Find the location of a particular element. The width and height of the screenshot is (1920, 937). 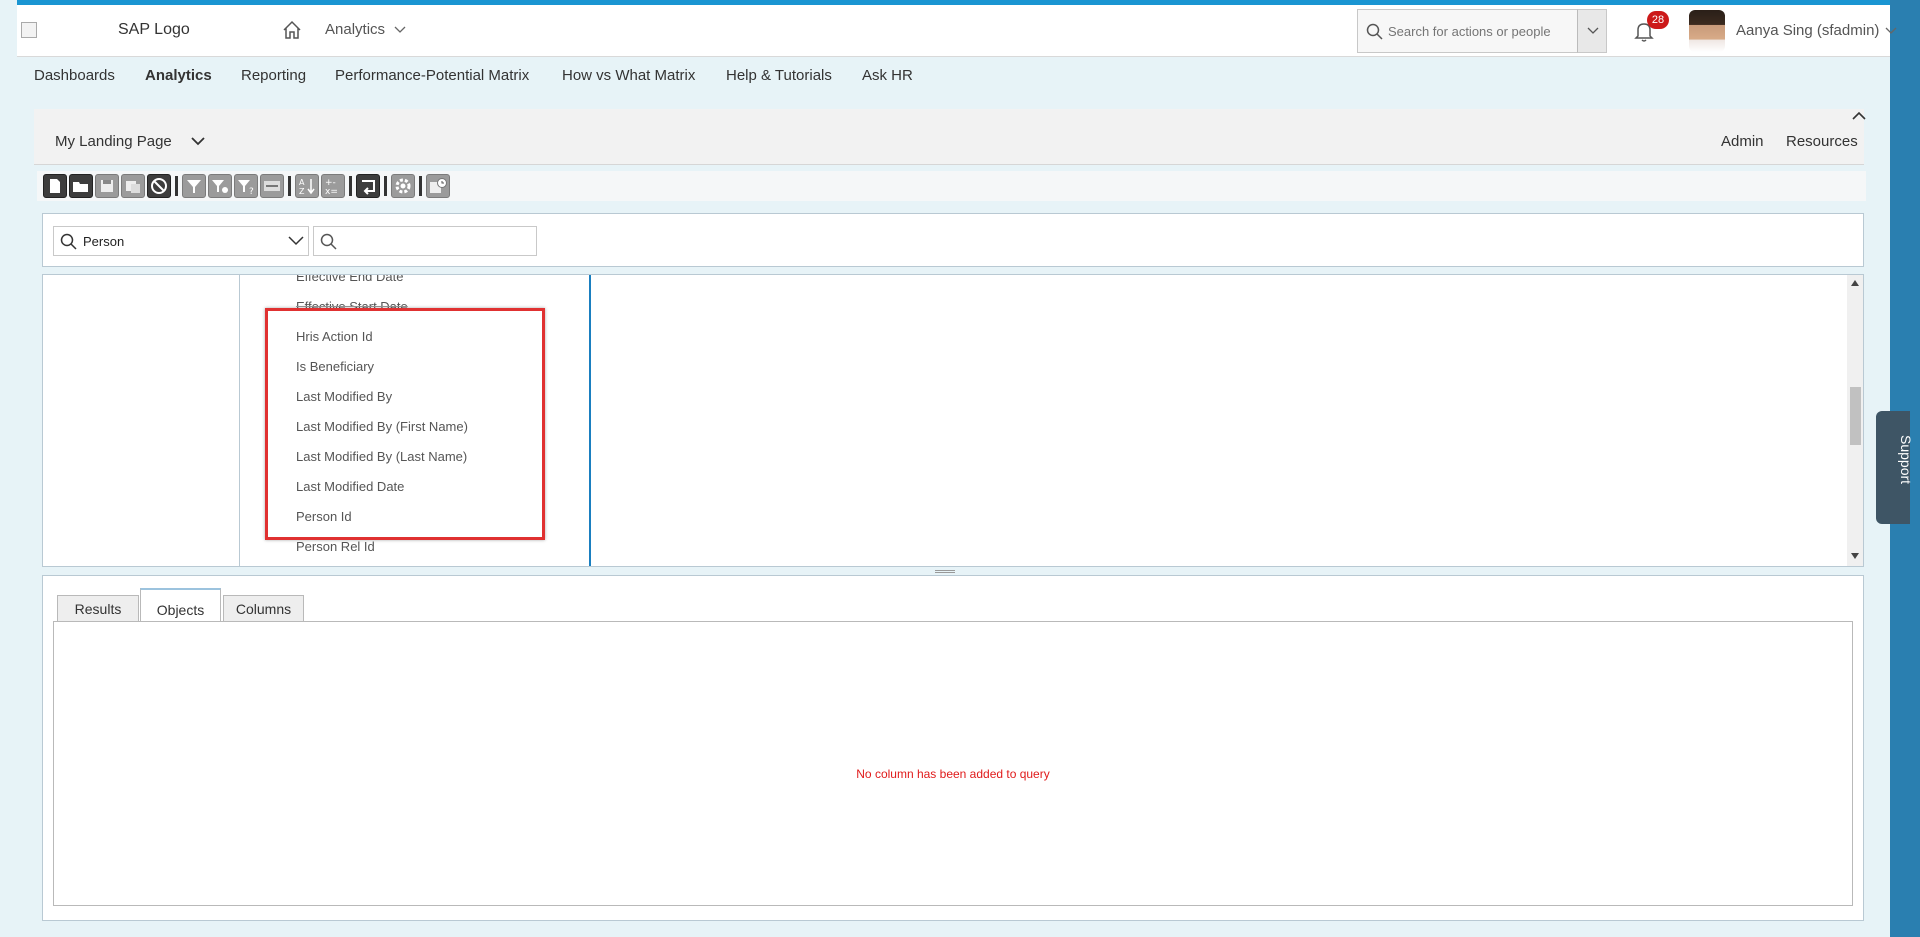

report-toolbar: ? AZ +- x= is located at coordinates (951, 186).